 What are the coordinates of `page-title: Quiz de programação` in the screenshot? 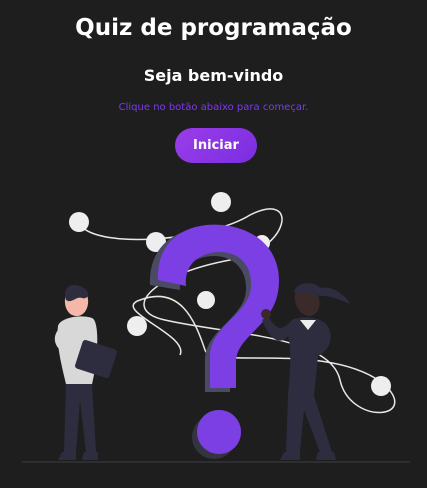 It's located at (213, 28).